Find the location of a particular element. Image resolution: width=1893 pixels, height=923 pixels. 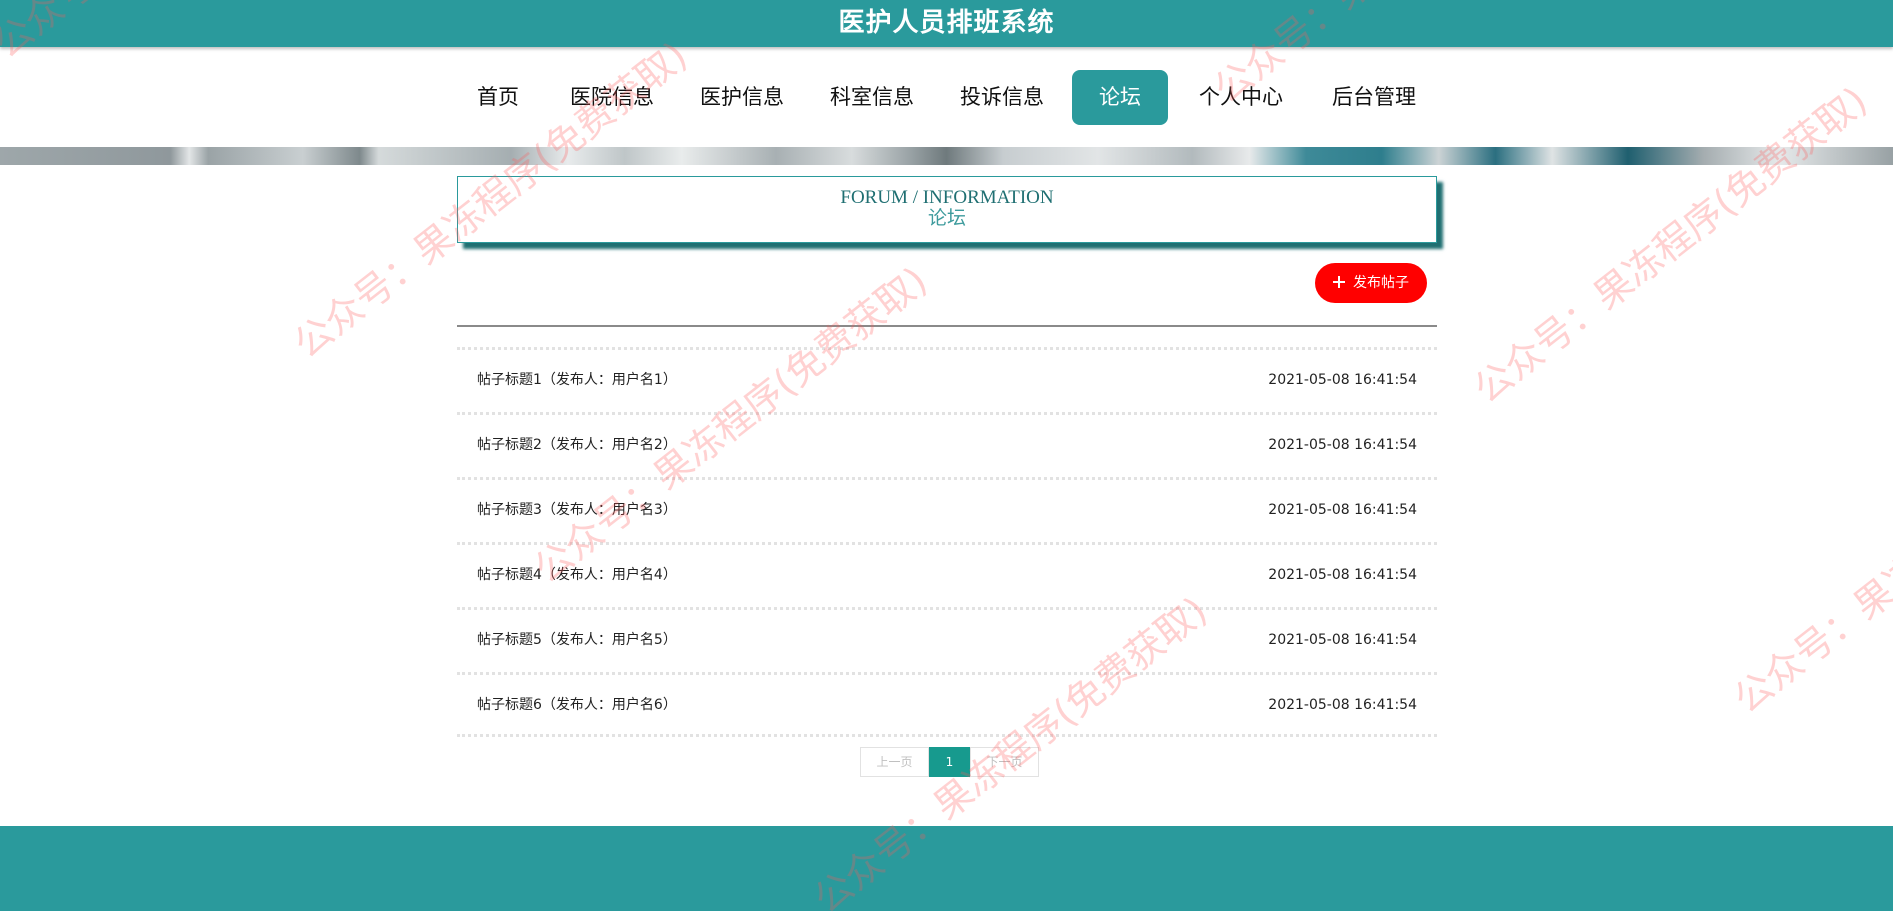

publish-post-label: 发布帖子 is located at coordinates (1381, 283).